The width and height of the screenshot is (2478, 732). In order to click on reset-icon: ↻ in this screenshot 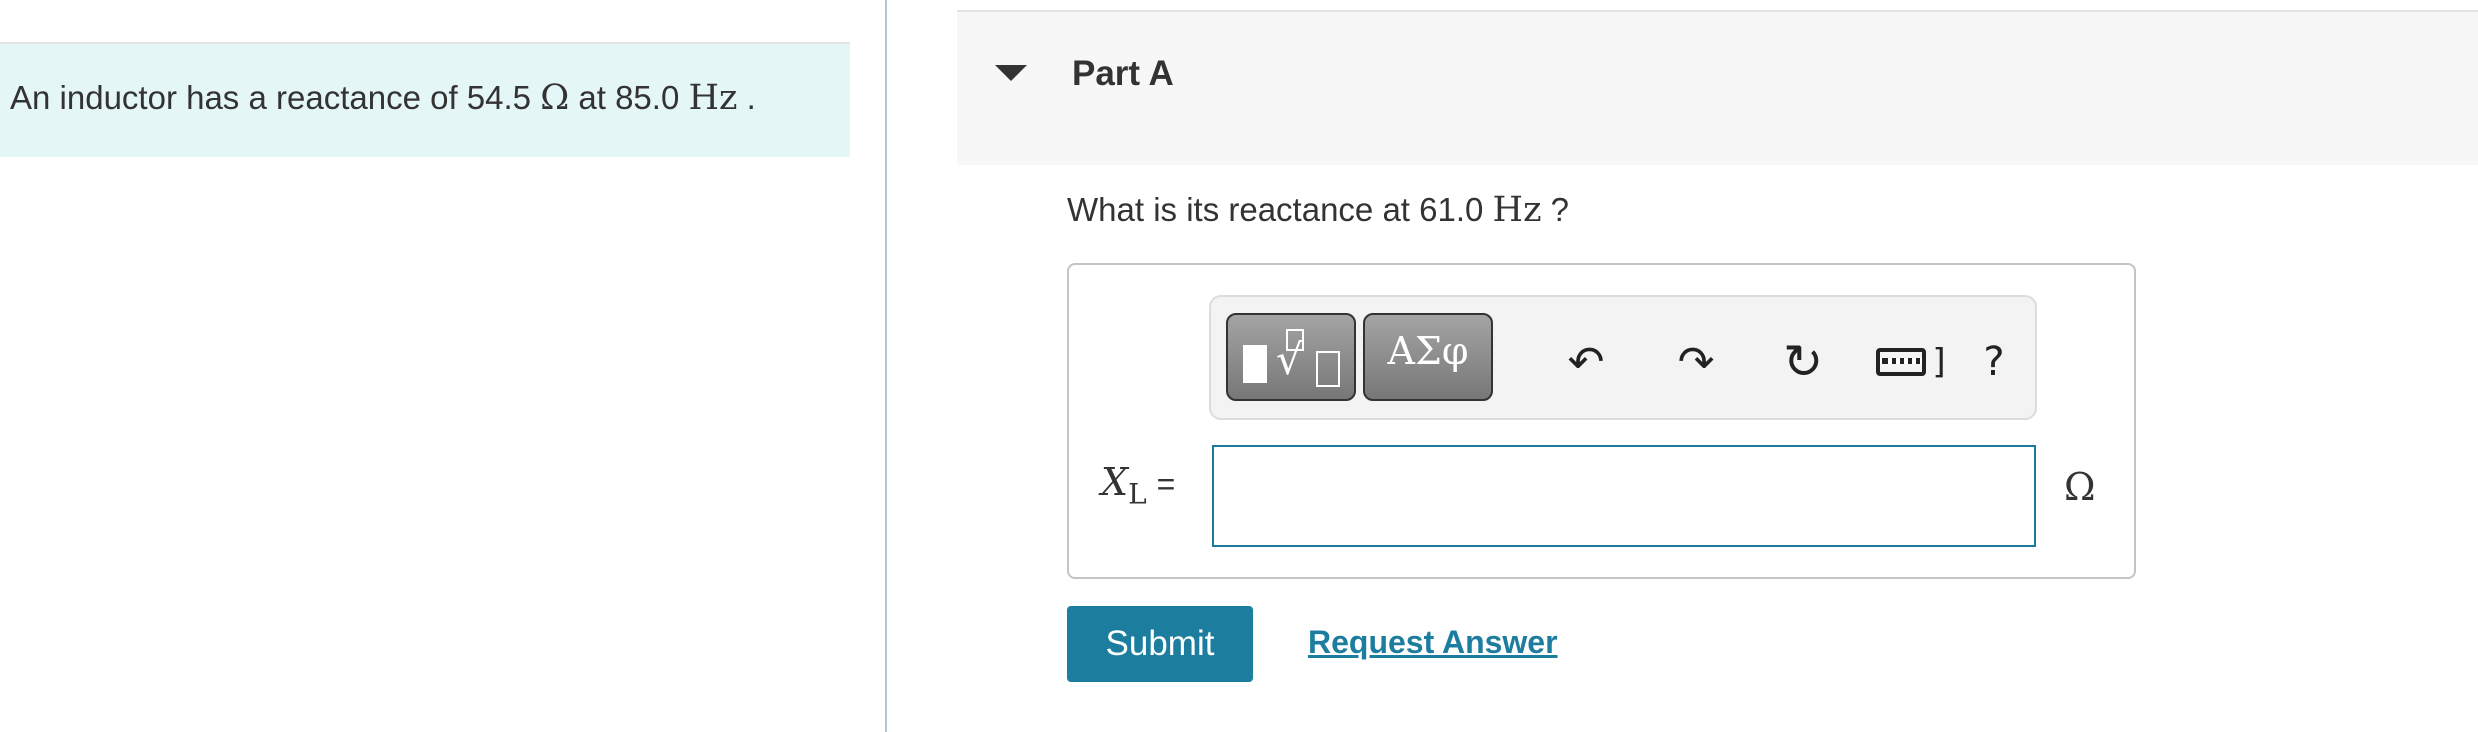, I will do `click(1803, 362)`.